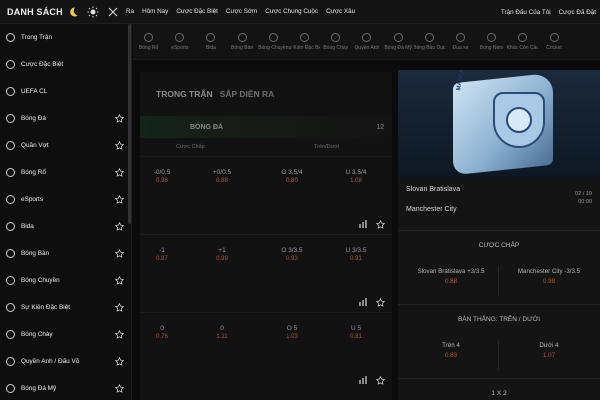 The height and width of the screenshot is (400, 600). I want to click on nav-item-today: Hôm Nay, so click(155, 11).